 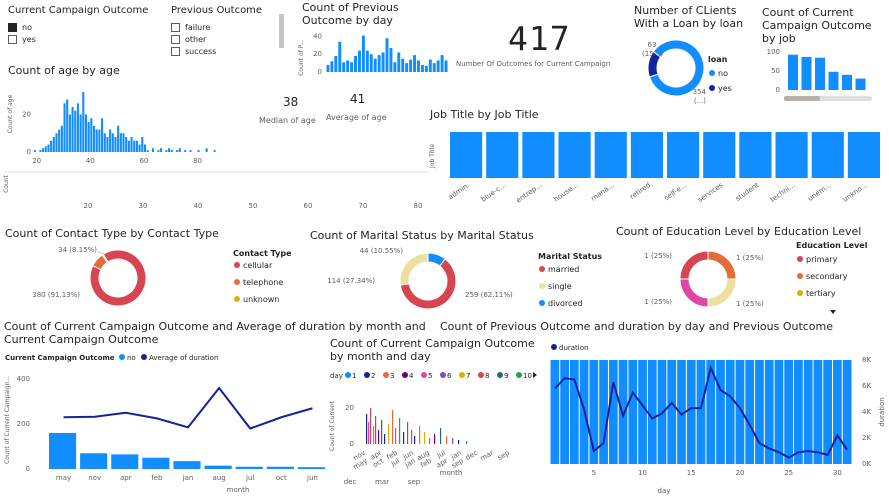 What do you see at coordinates (351, 281) in the screenshot?
I see `data-label: 114 (27.34%)` at bounding box center [351, 281].